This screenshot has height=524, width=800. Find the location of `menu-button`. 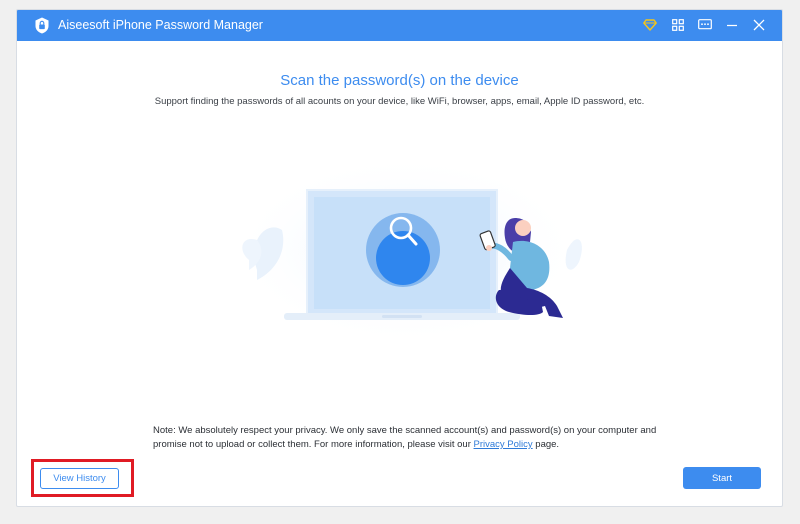

menu-button is located at coordinates (678, 25).